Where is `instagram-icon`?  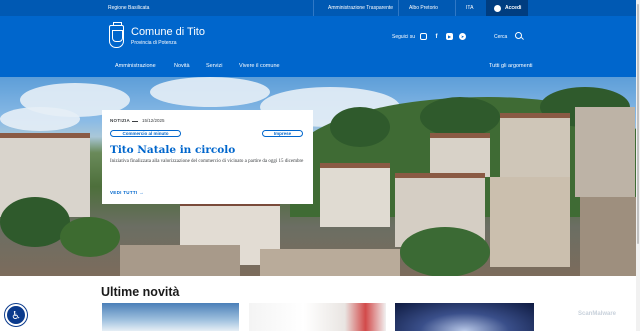 instagram-icon is located at coordinates (423, 36).